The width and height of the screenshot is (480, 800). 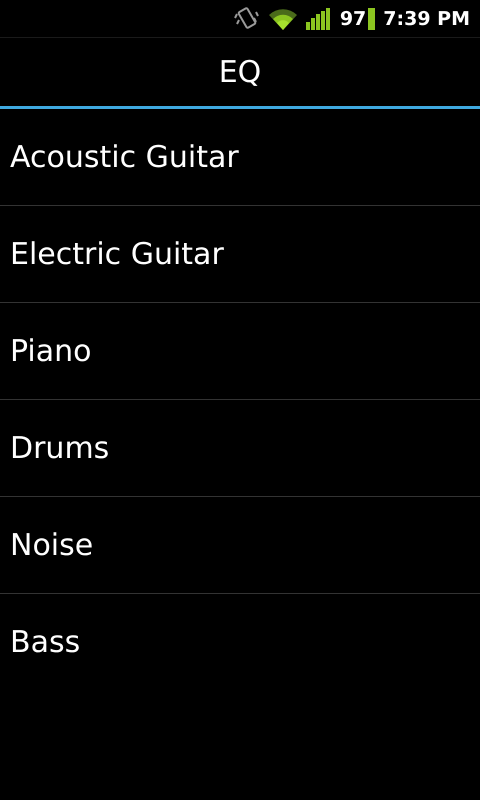 I want to click on list-item: Drums, so click(x=240, y=448).